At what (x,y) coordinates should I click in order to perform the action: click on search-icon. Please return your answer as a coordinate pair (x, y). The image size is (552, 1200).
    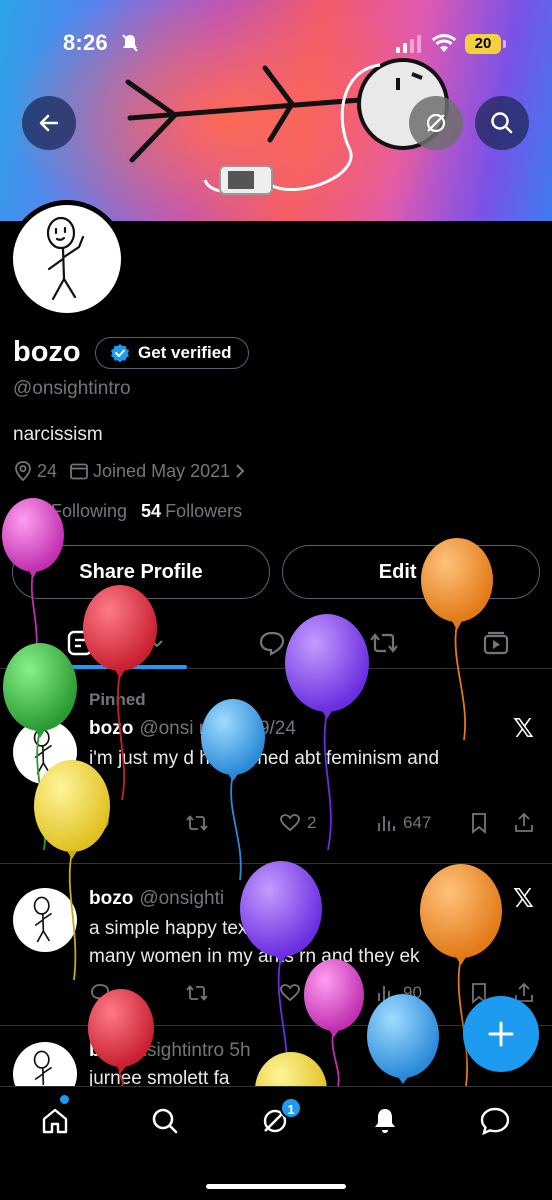
    Looking at the image, I should click on (502, 123).